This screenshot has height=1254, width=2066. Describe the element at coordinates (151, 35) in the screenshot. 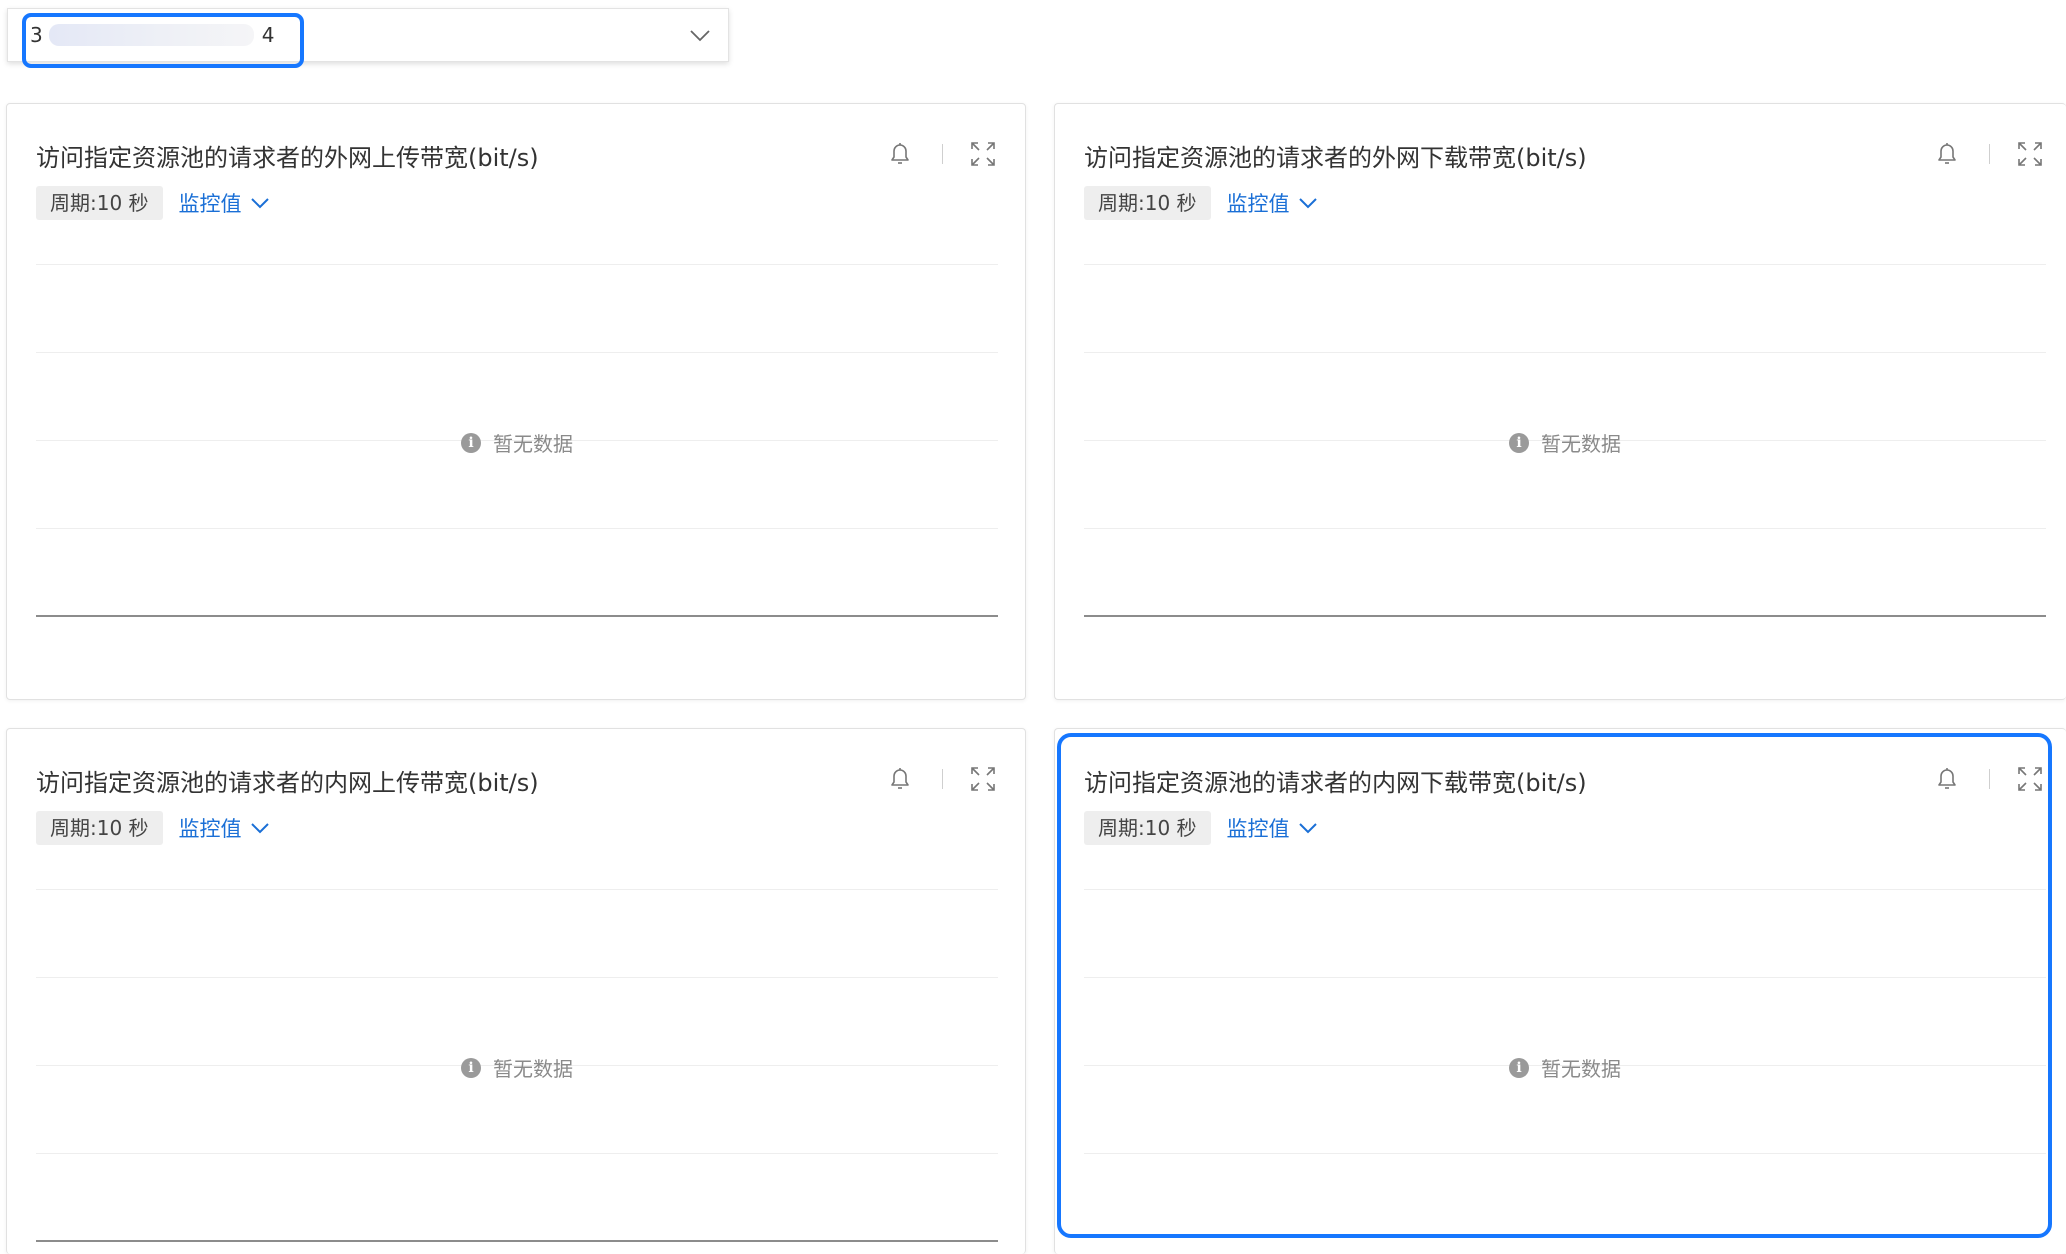

I see `redacted-mask` at that location.